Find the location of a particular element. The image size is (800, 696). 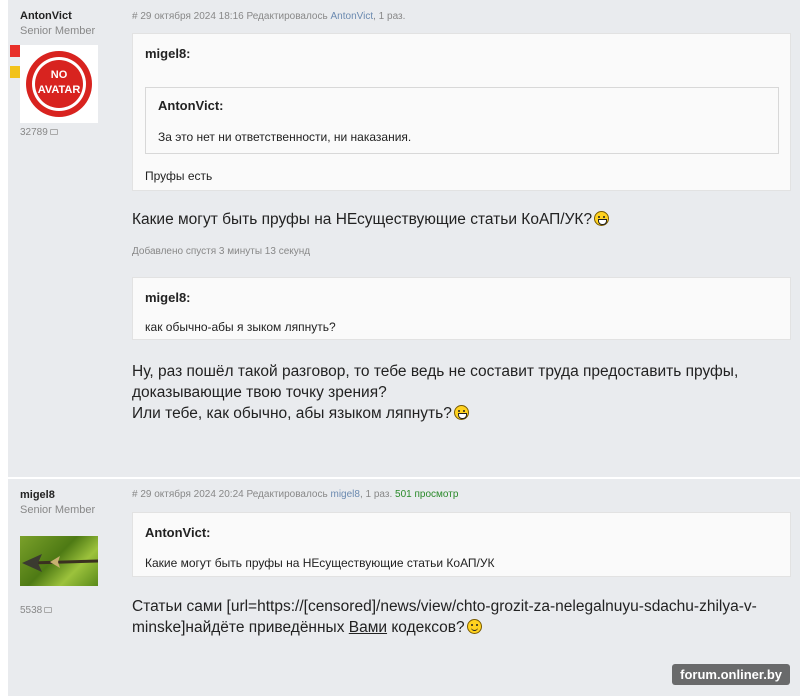

added-note: Добавлено спустя 3 минуты 13 секунд is located at coordinates (221, 251).